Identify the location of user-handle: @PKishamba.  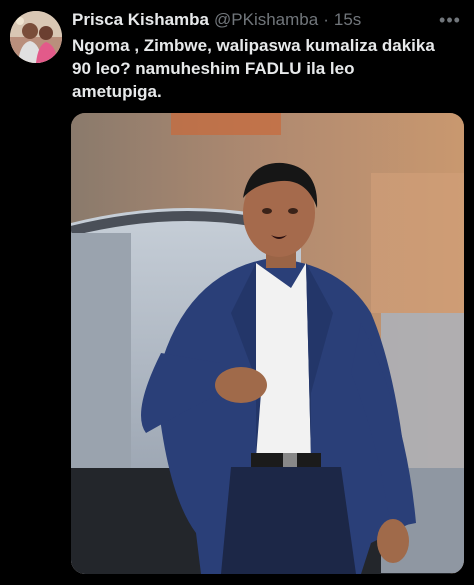
(266, 20).